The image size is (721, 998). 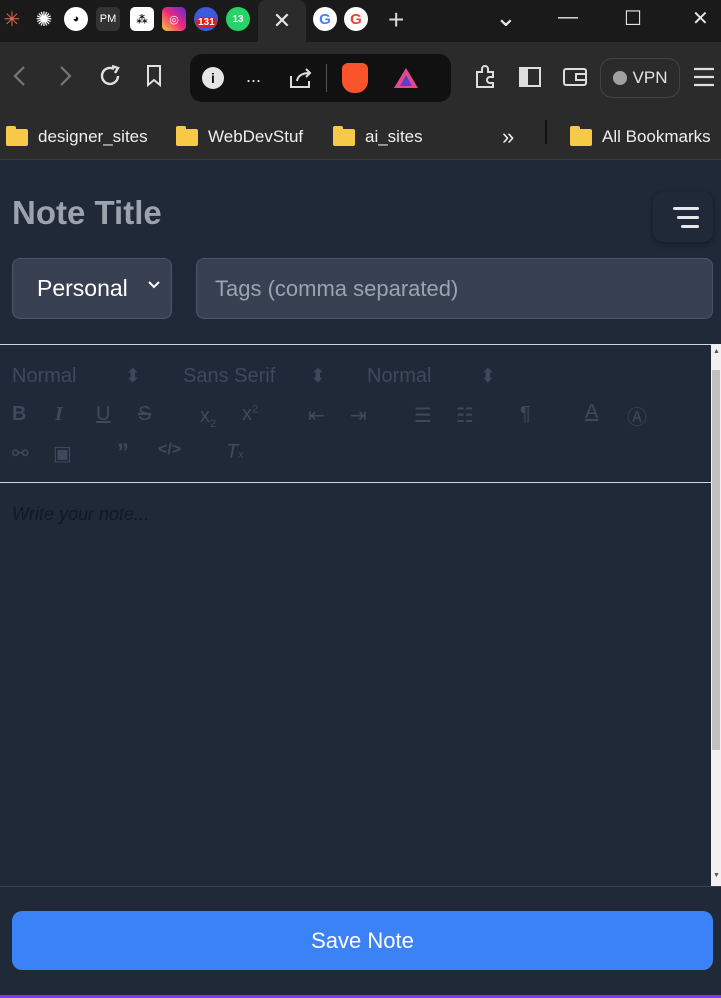 I want to click on category-select: Personal, so click(x=92, y=288).